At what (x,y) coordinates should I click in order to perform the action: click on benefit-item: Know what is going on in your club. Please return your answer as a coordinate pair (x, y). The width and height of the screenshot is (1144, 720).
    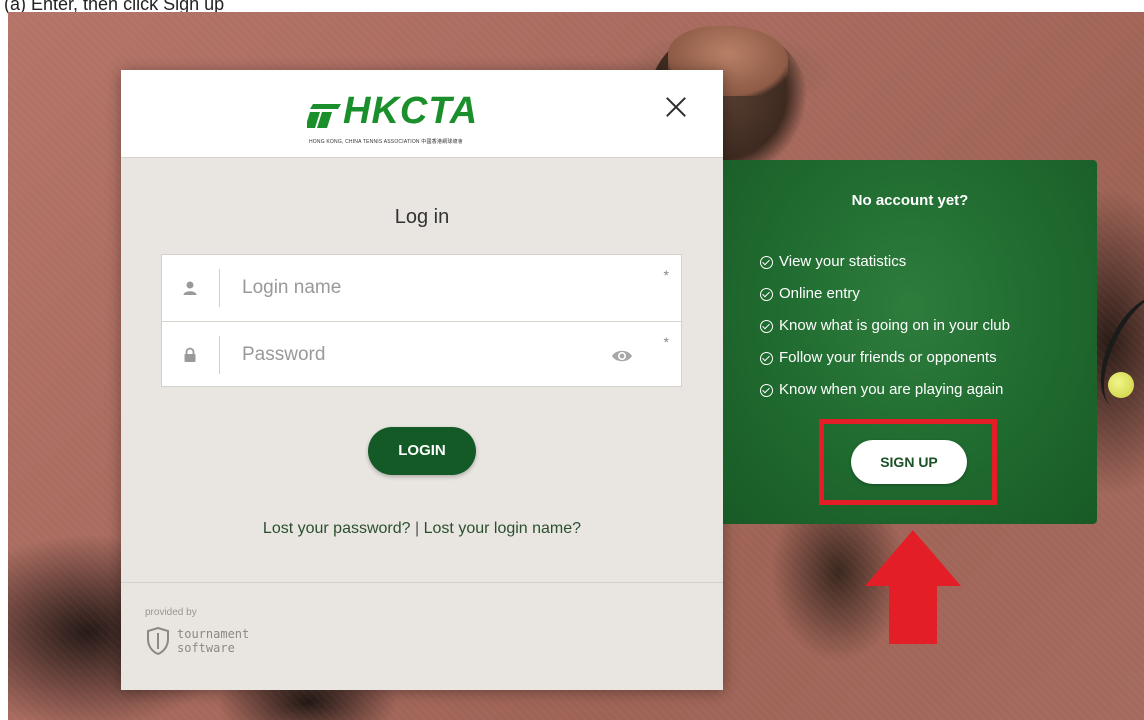
    Looking at the image, I should click on (885, 326).